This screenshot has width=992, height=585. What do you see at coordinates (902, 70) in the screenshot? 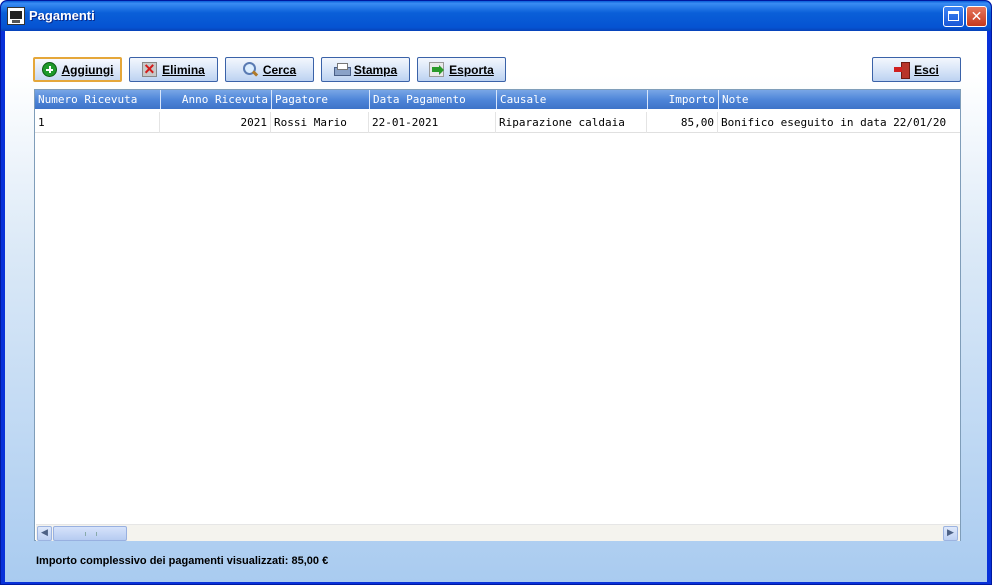
I see `exit-door-icon` at bounding box center [902, 70].